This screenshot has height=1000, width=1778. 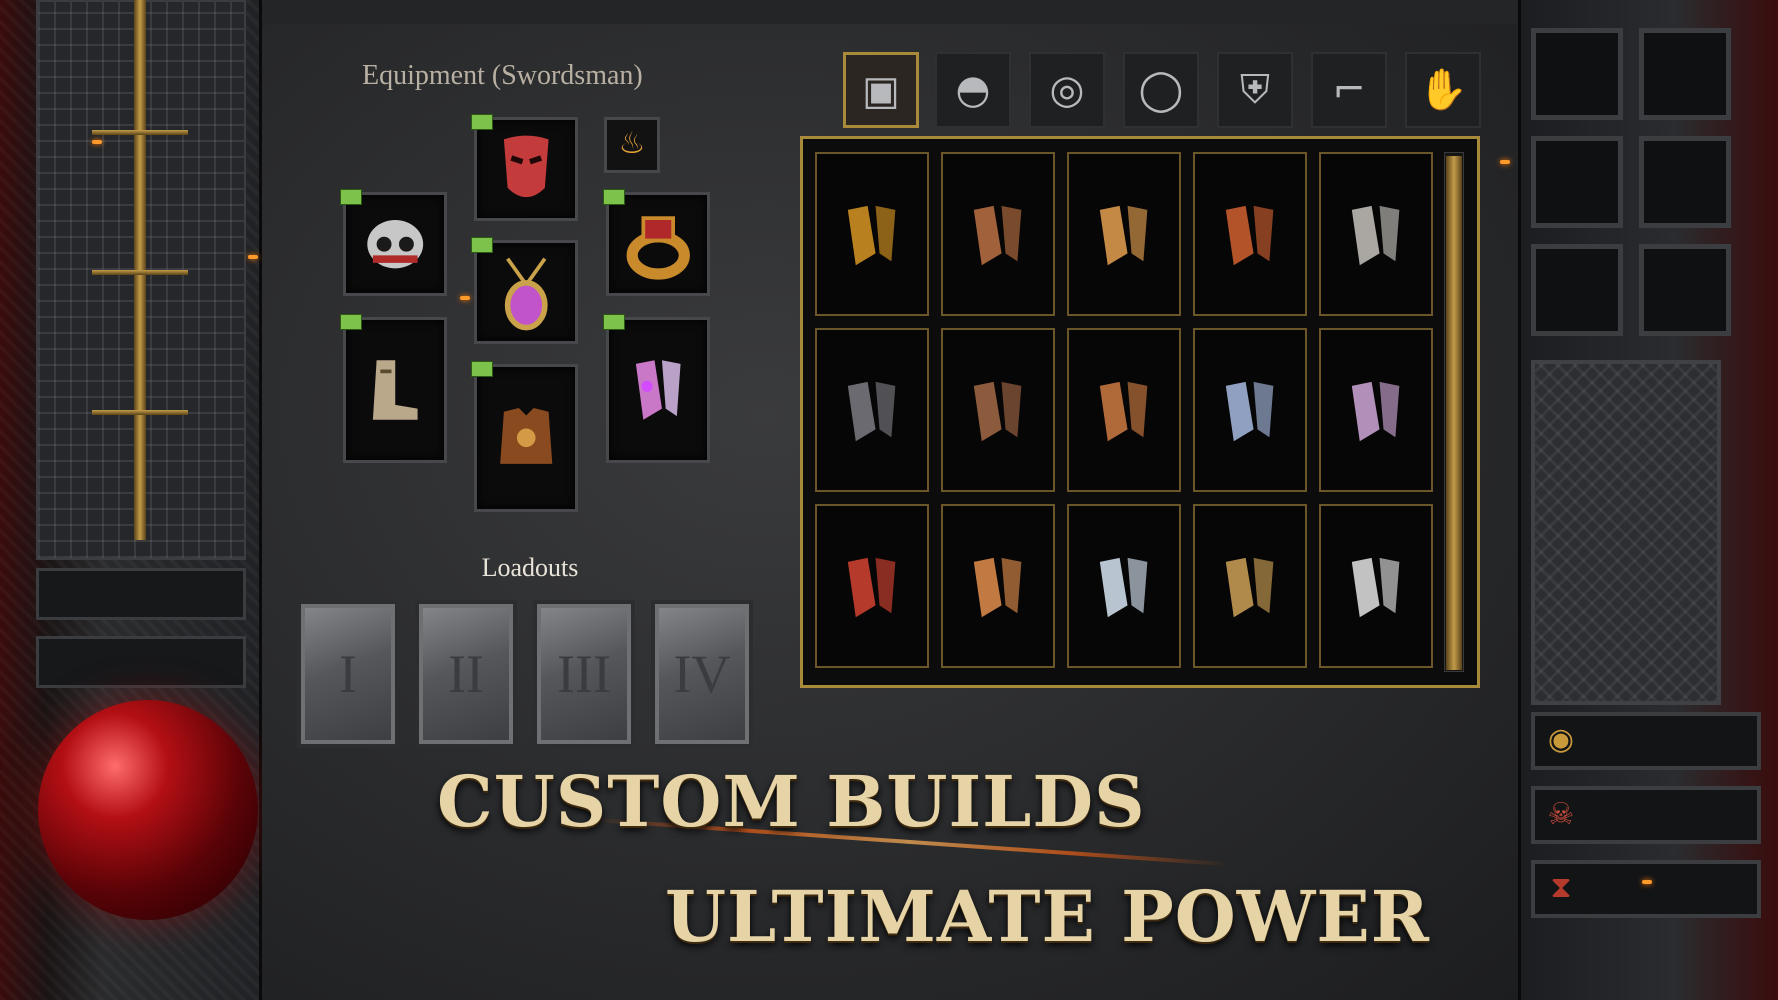 I want to click on tab-chest: ▣, so click(x=881, y=90).